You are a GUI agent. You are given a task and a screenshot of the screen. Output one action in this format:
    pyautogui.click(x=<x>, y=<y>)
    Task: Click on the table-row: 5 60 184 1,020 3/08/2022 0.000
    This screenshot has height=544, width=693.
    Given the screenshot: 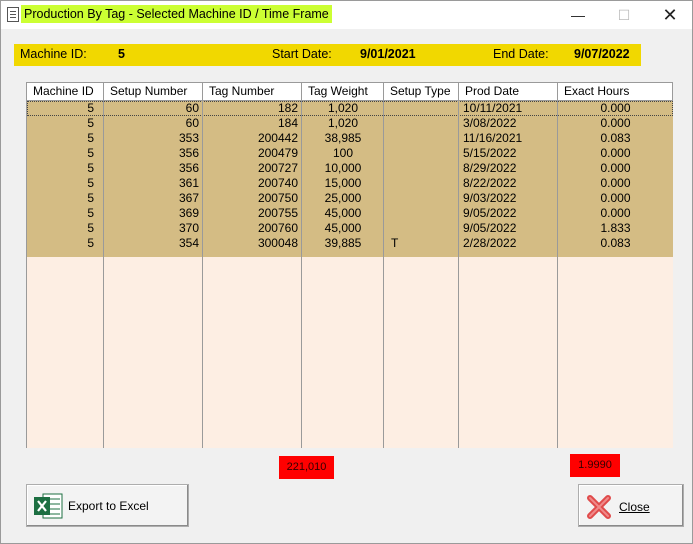 What is the action you would take?
    pyautogui.click(x=350, y=123)
    